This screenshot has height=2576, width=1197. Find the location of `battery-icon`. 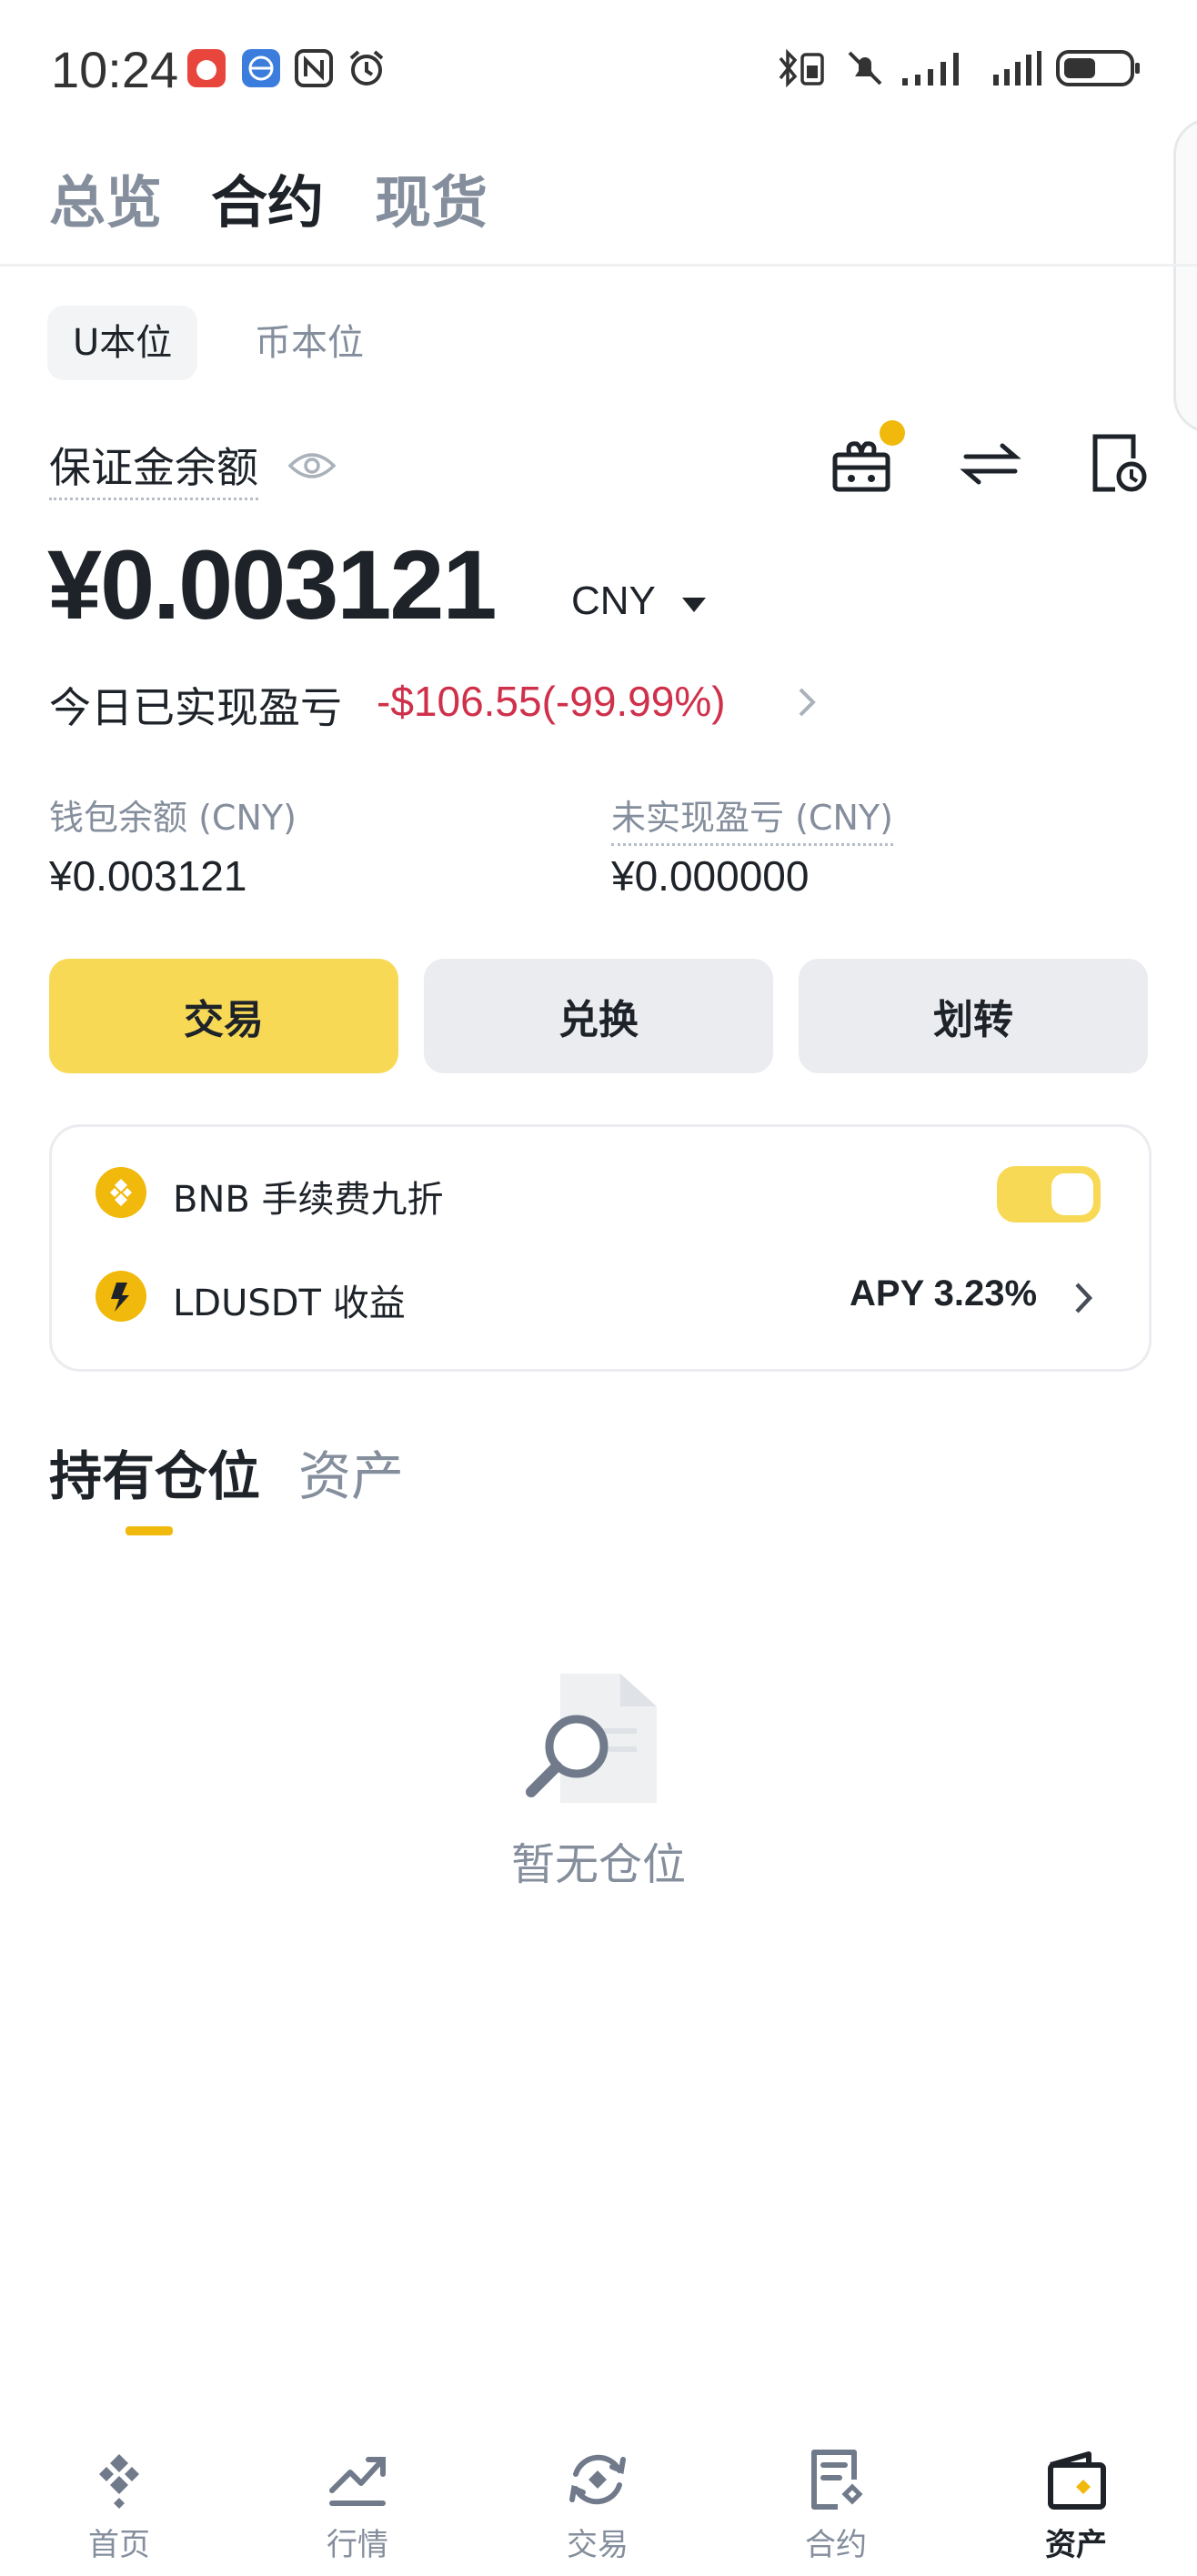

battery-icon is located at coordinates (1098, 68).